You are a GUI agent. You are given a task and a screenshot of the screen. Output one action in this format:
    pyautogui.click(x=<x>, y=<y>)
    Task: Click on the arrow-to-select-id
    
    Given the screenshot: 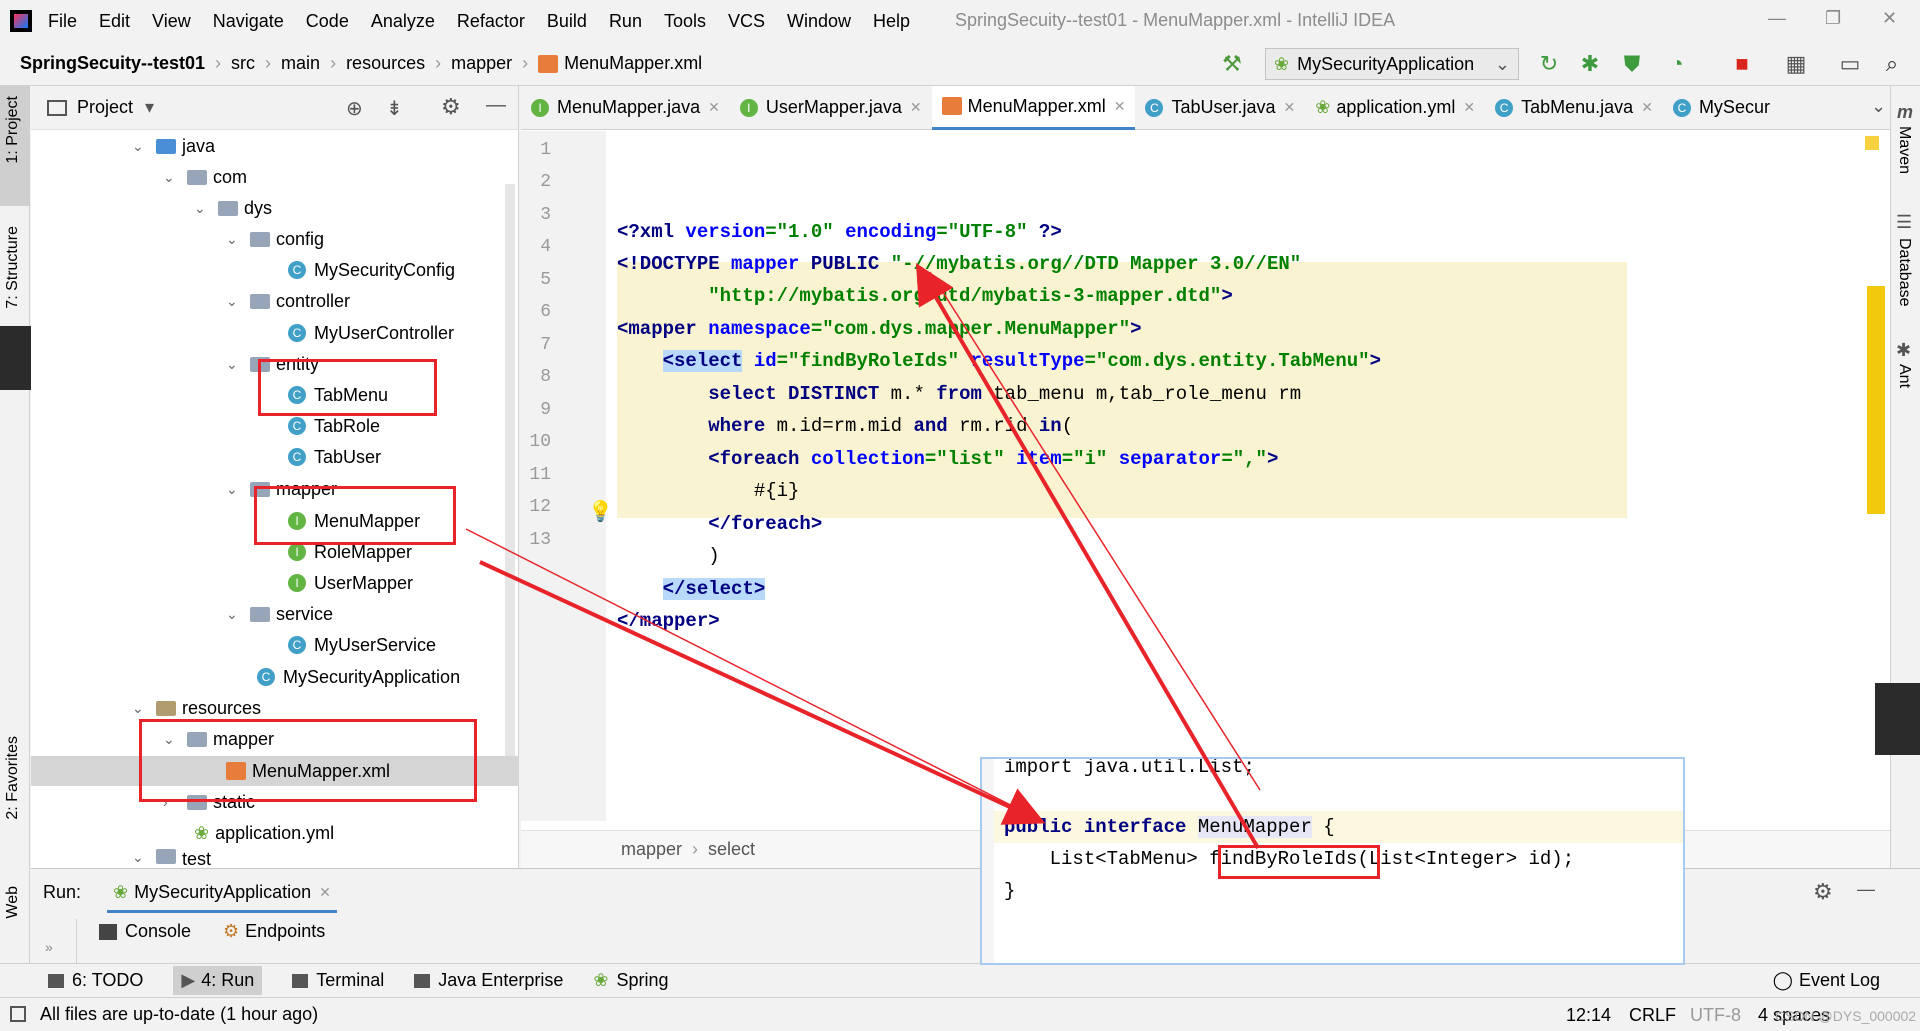 What is the action you would take?
    pyautogui.click(x=1087, y=556)
    